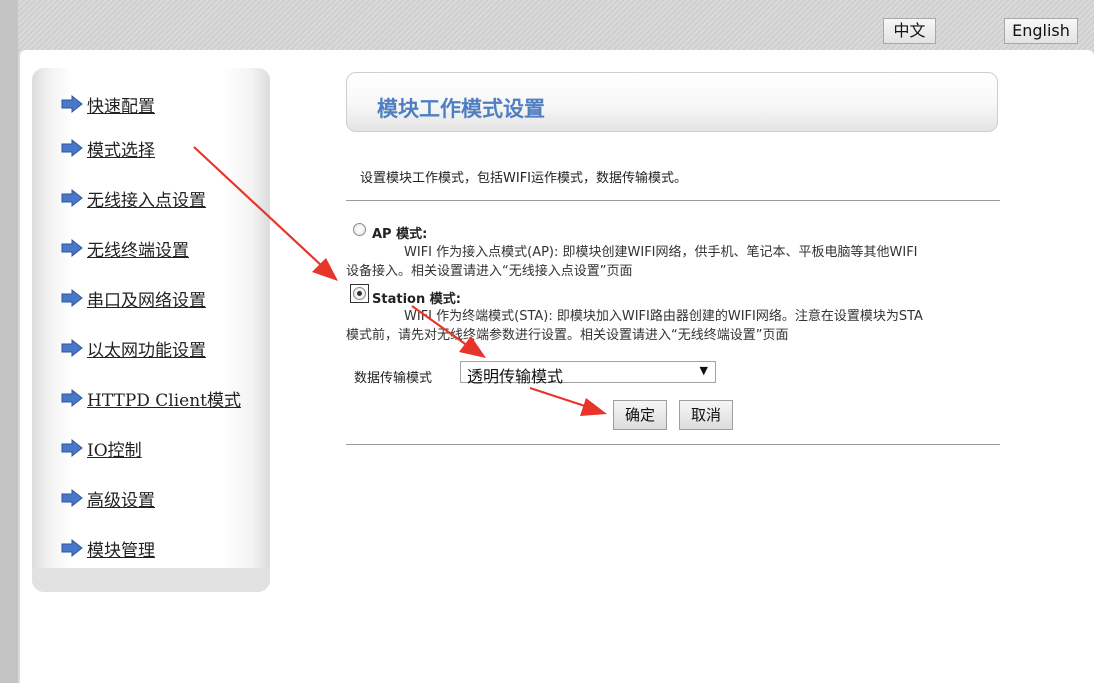  I want to click on sidebar-item-label: 无线接入点设置, so click(146, 198).